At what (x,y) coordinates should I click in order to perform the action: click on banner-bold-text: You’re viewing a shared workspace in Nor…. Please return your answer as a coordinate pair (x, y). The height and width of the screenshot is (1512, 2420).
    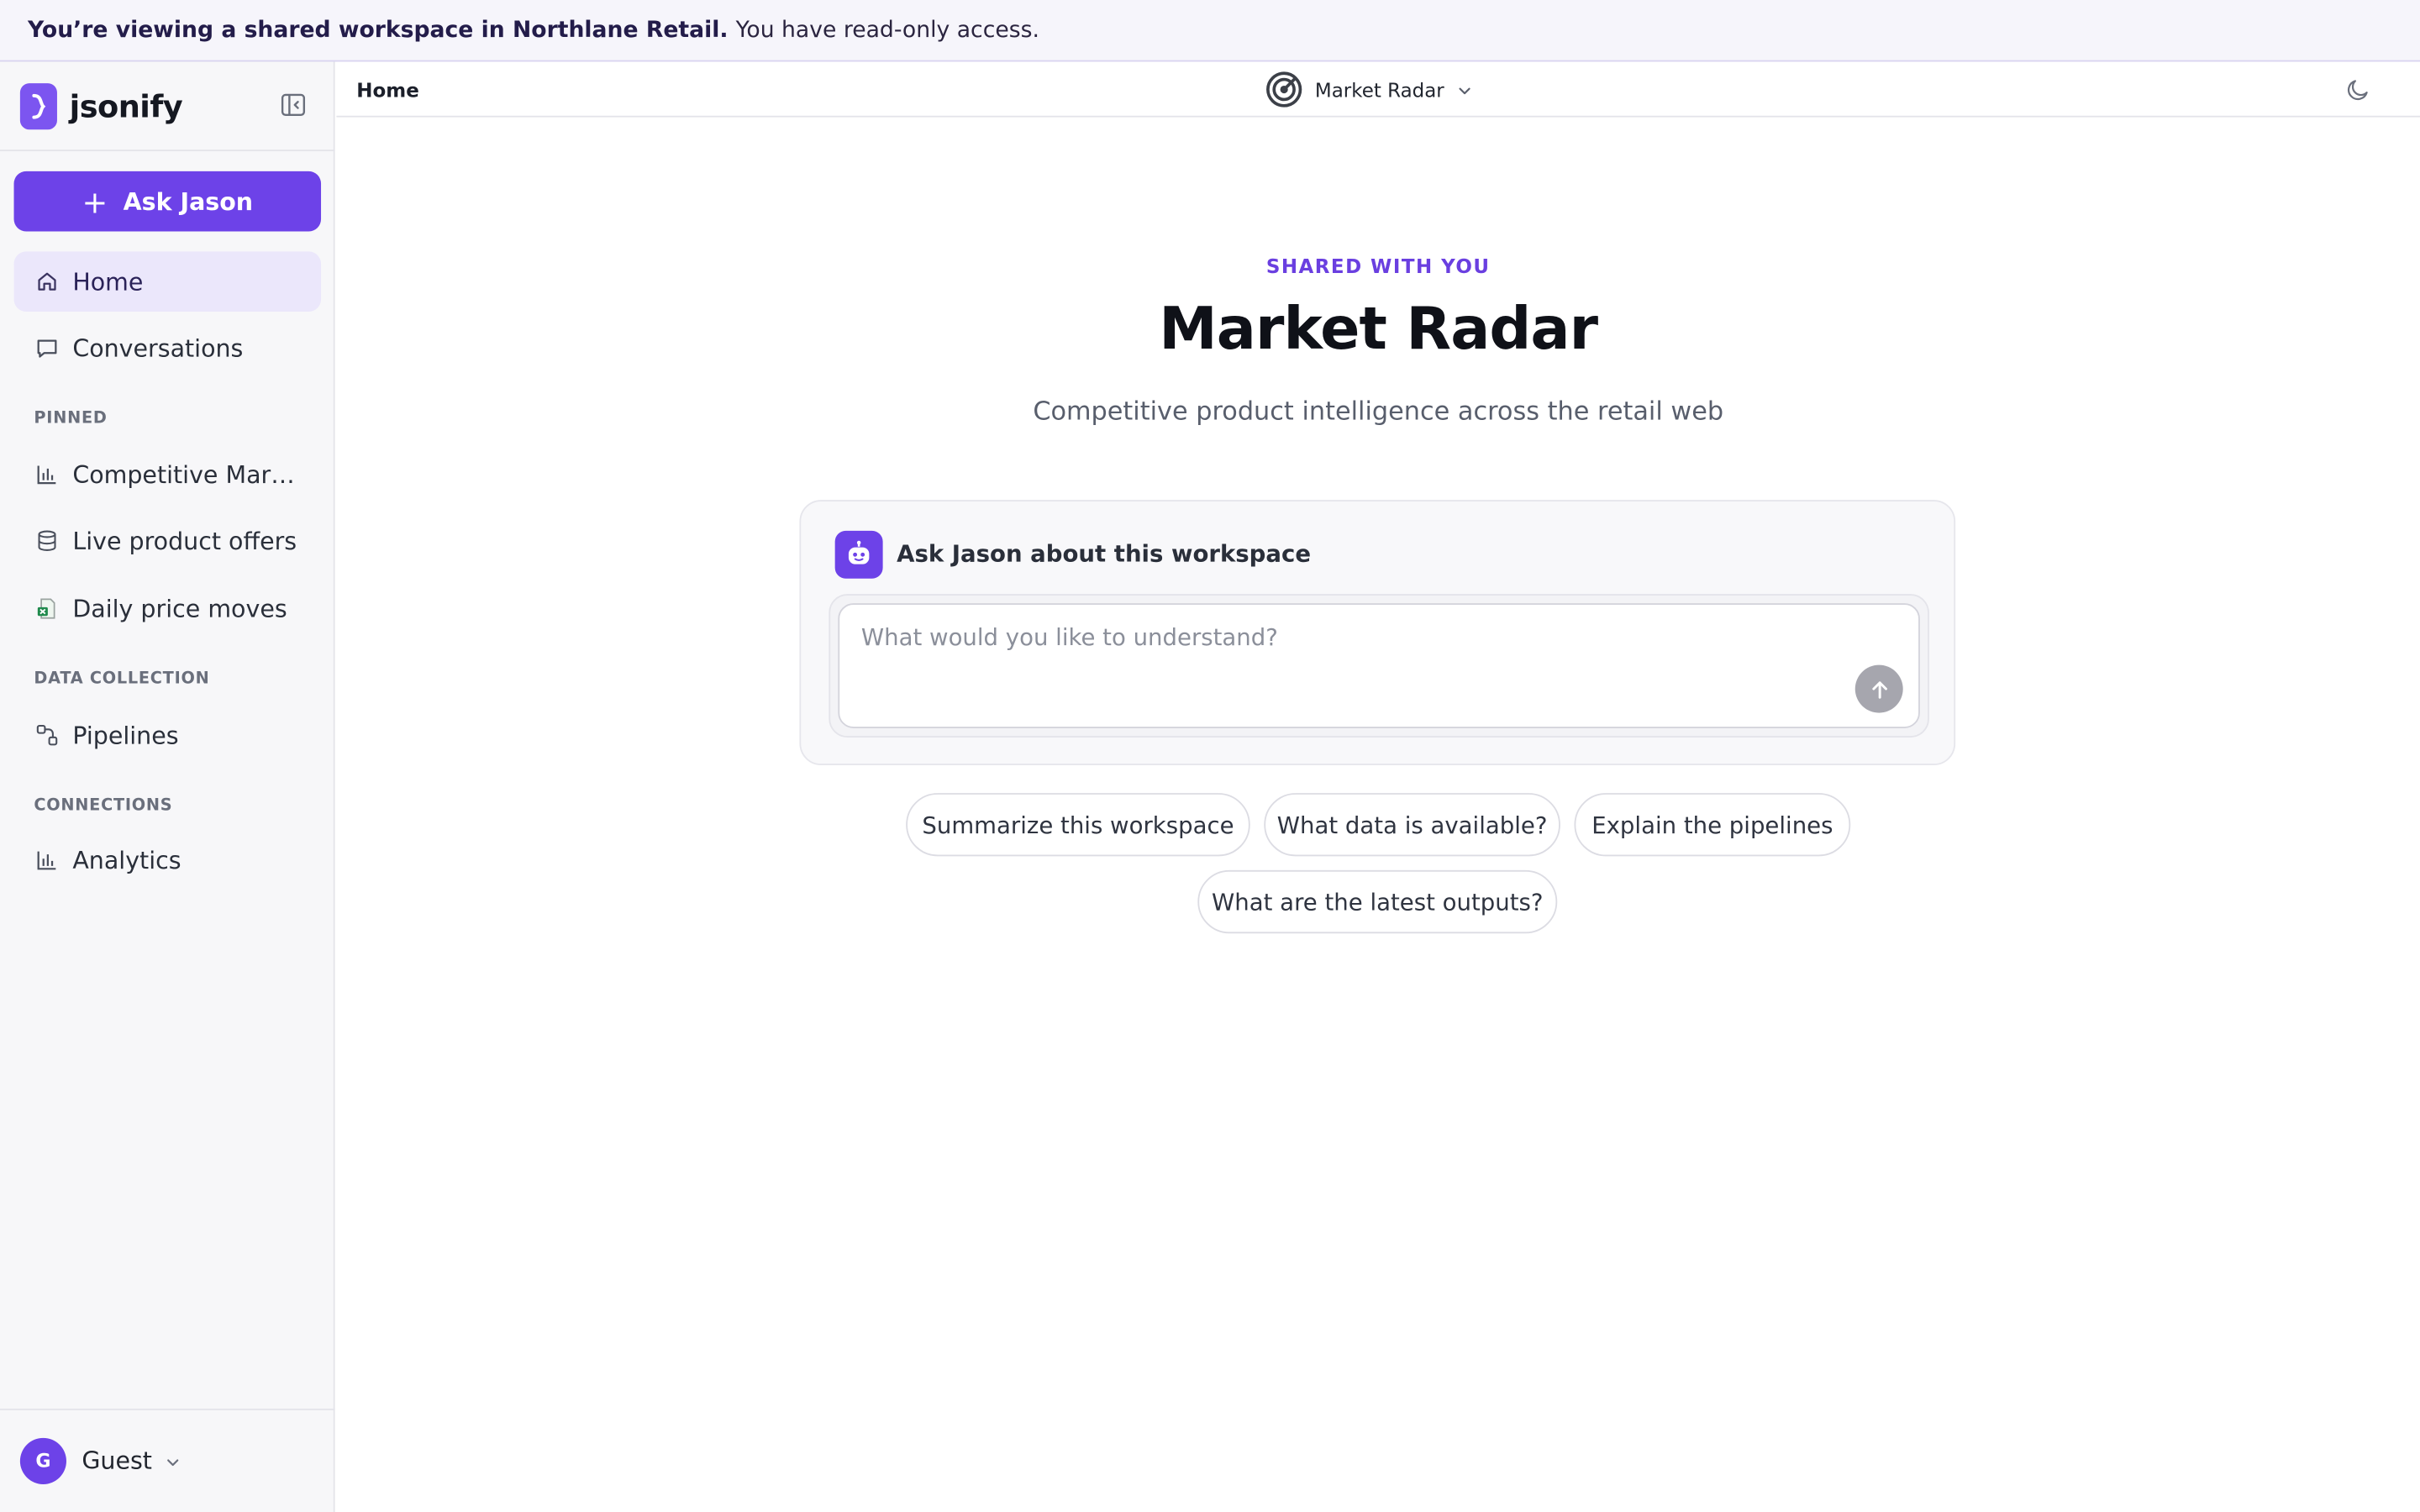
    Looking at the image, I should click on (378, 30).